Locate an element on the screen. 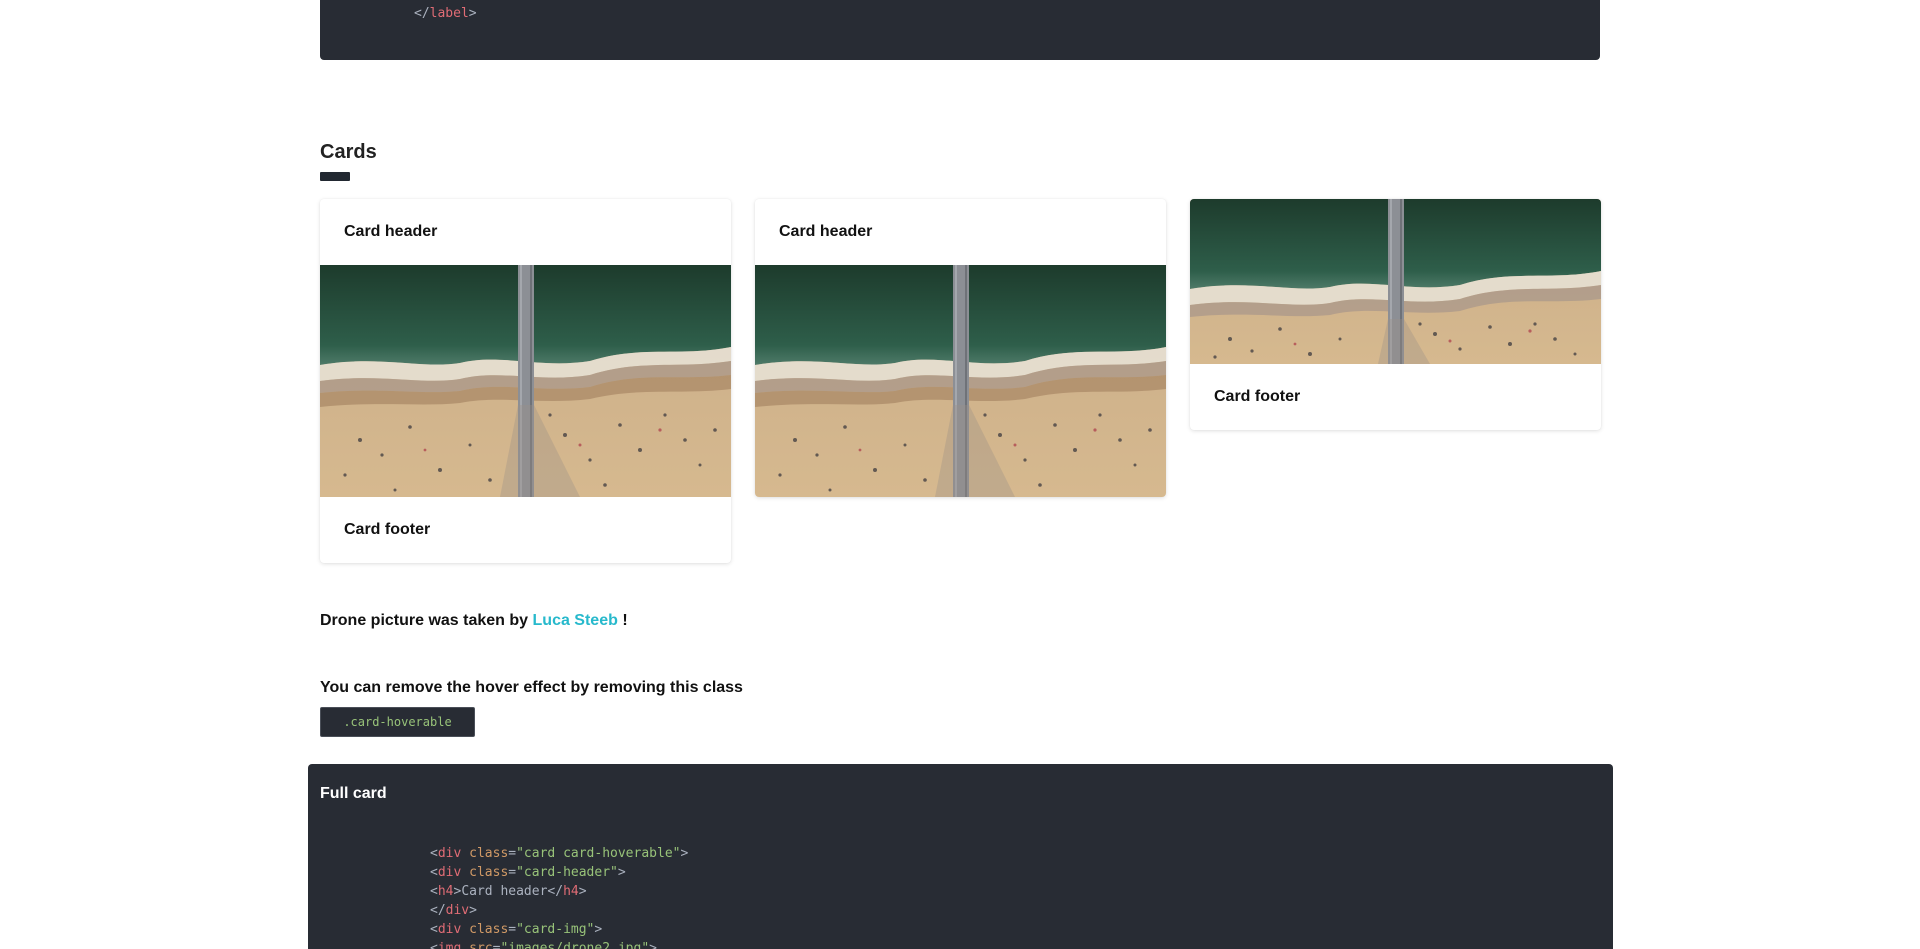  class-name-chip: .card-hoverable is located at coordinates (397, 722).